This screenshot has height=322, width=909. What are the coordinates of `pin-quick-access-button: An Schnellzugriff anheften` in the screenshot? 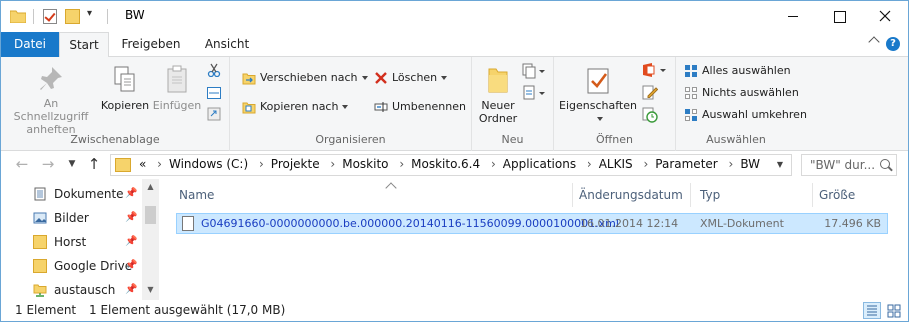 It's located at (51, 100).